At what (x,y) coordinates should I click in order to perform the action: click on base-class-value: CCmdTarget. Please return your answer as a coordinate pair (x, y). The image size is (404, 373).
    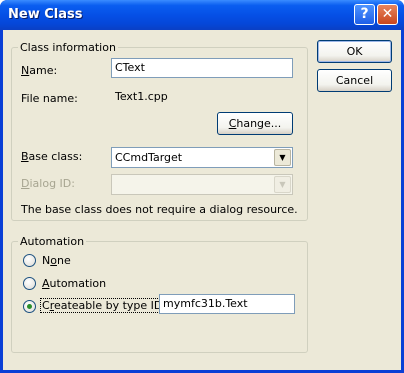
    Looking at the image, I should click on (149, 157).